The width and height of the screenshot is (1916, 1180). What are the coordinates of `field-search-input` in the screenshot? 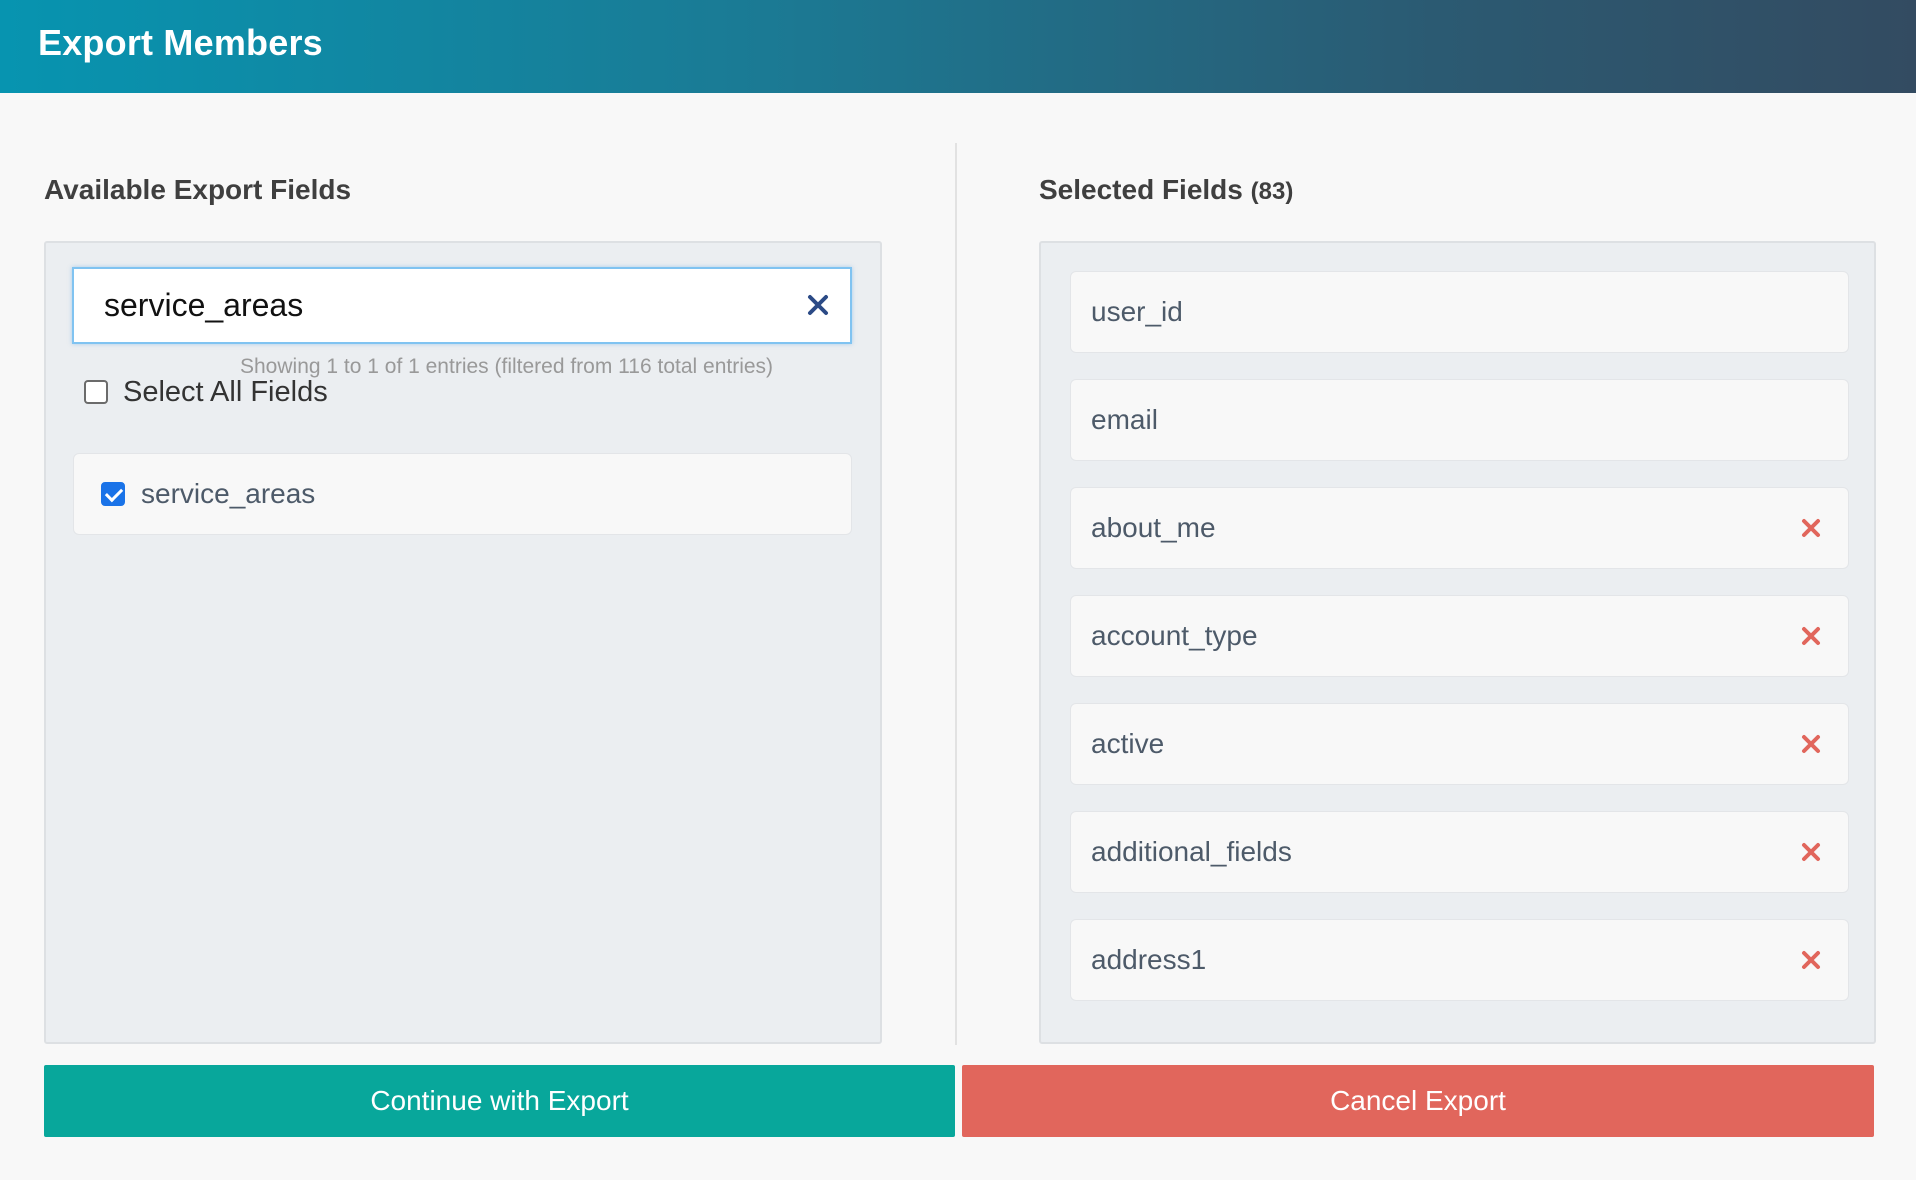 It's located at (429, 305).